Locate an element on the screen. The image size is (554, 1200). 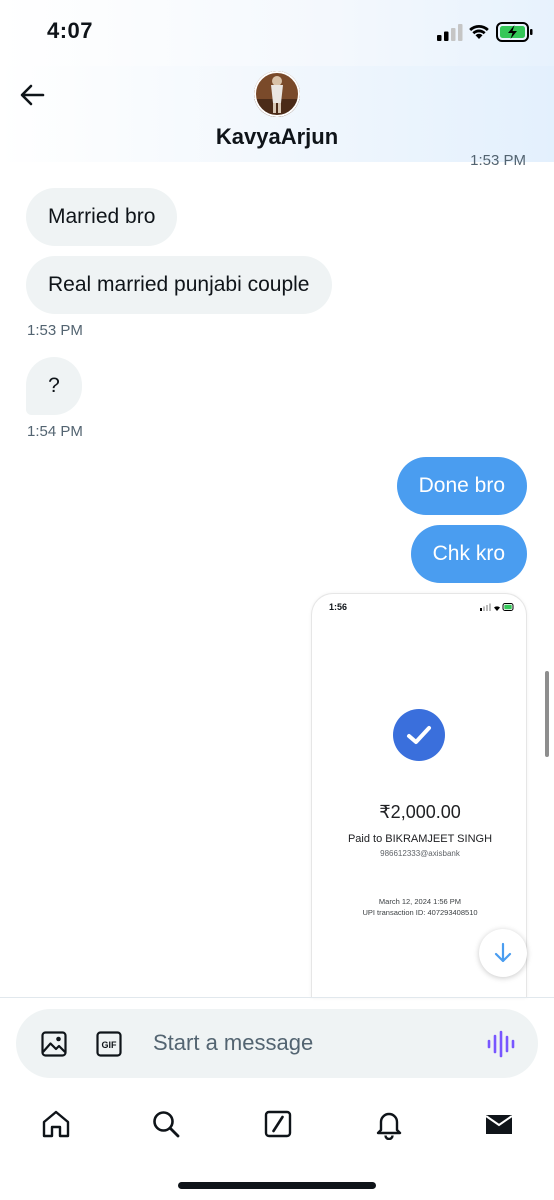
gif-icon: GIF is located at coordinates (109, 1044).